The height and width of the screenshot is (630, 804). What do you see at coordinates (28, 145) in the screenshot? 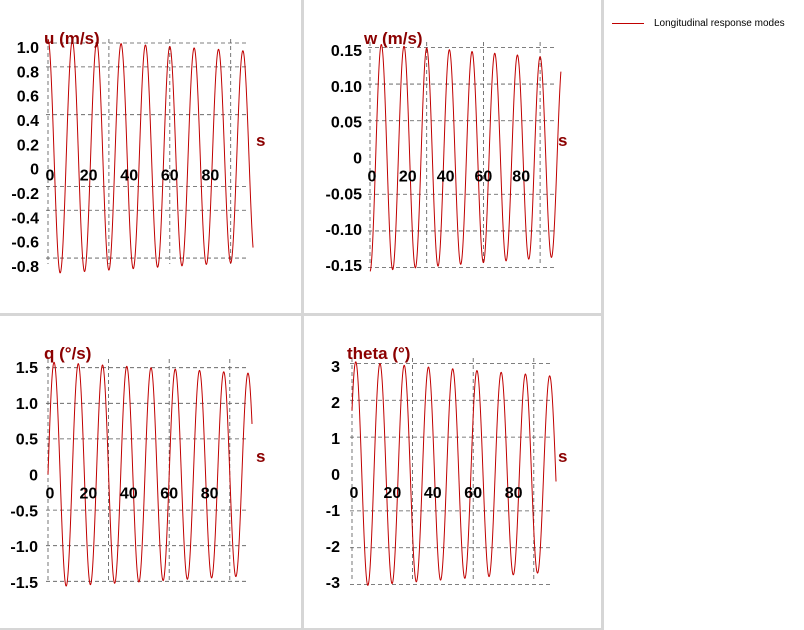
I see `y-tick-label: 0.2` at bounding box center [28, 145].